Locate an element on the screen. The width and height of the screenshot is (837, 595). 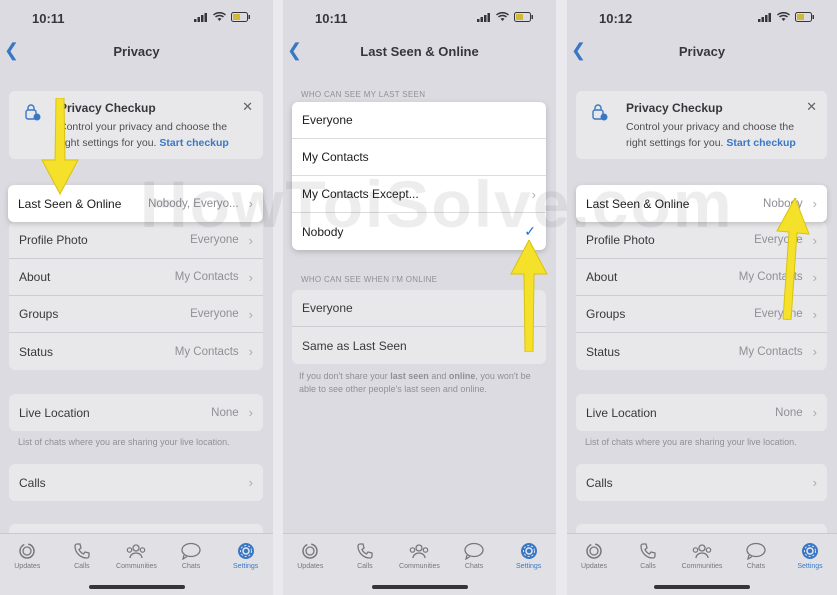
option-everyone: Everyone is located at coordinates (419, 120).